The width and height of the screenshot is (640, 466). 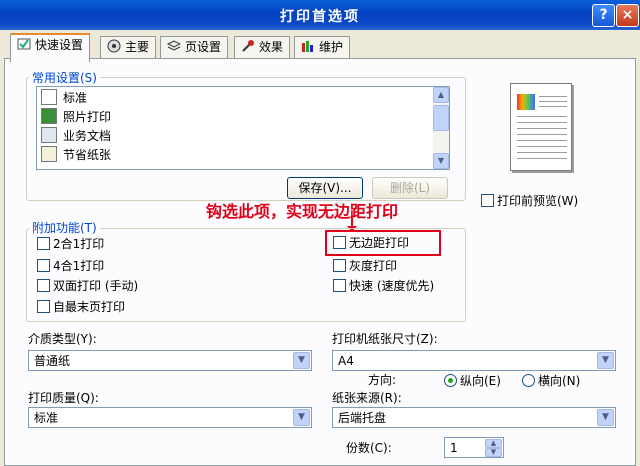 What do you see at coordinates (64, 77) in the screenshot?
I see `common-settings-label: 常用设置(S)` at bounding box center [64, 77].